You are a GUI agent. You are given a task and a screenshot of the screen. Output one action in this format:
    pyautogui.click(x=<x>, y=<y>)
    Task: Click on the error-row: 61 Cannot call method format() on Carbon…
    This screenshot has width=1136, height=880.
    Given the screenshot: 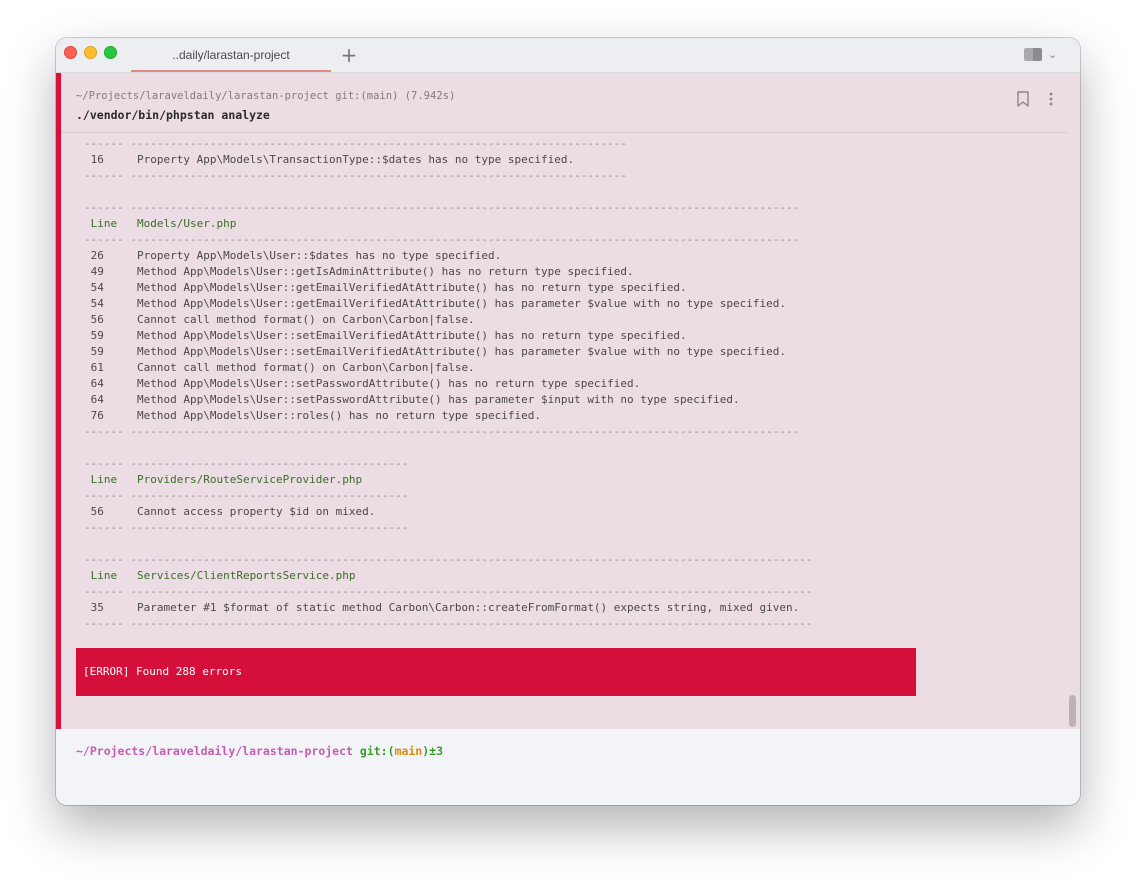 What is the action you would take?
    pyautogui.click(x=279, y=367)
    